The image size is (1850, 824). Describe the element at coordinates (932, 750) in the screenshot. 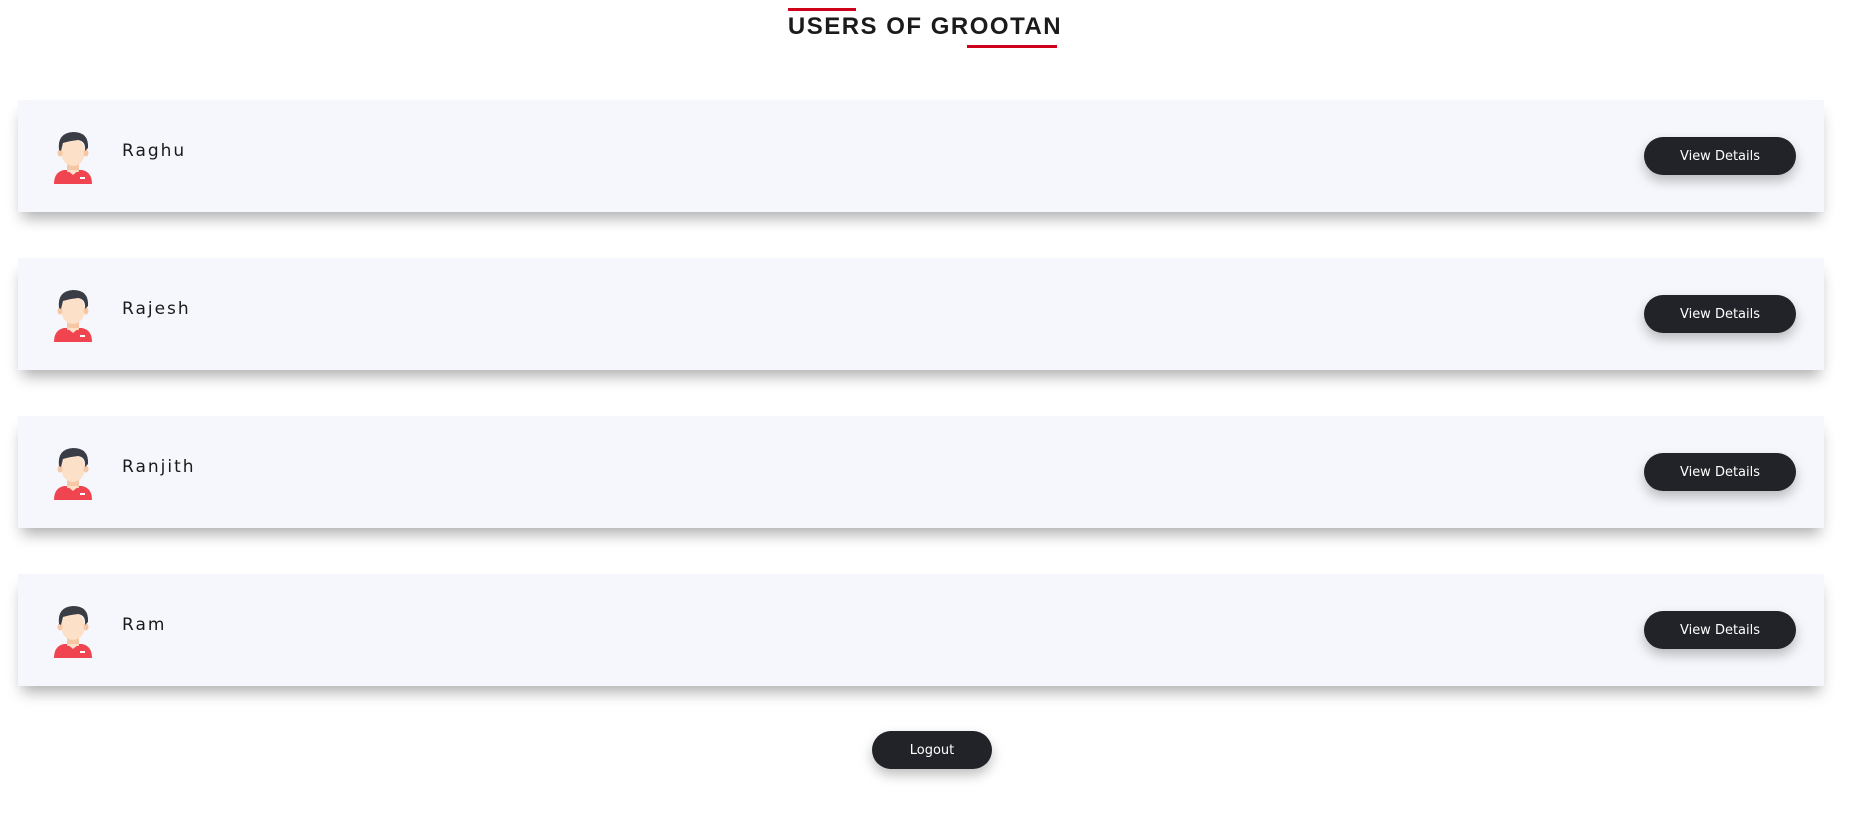

I see `logout-button: Logout` at that location.